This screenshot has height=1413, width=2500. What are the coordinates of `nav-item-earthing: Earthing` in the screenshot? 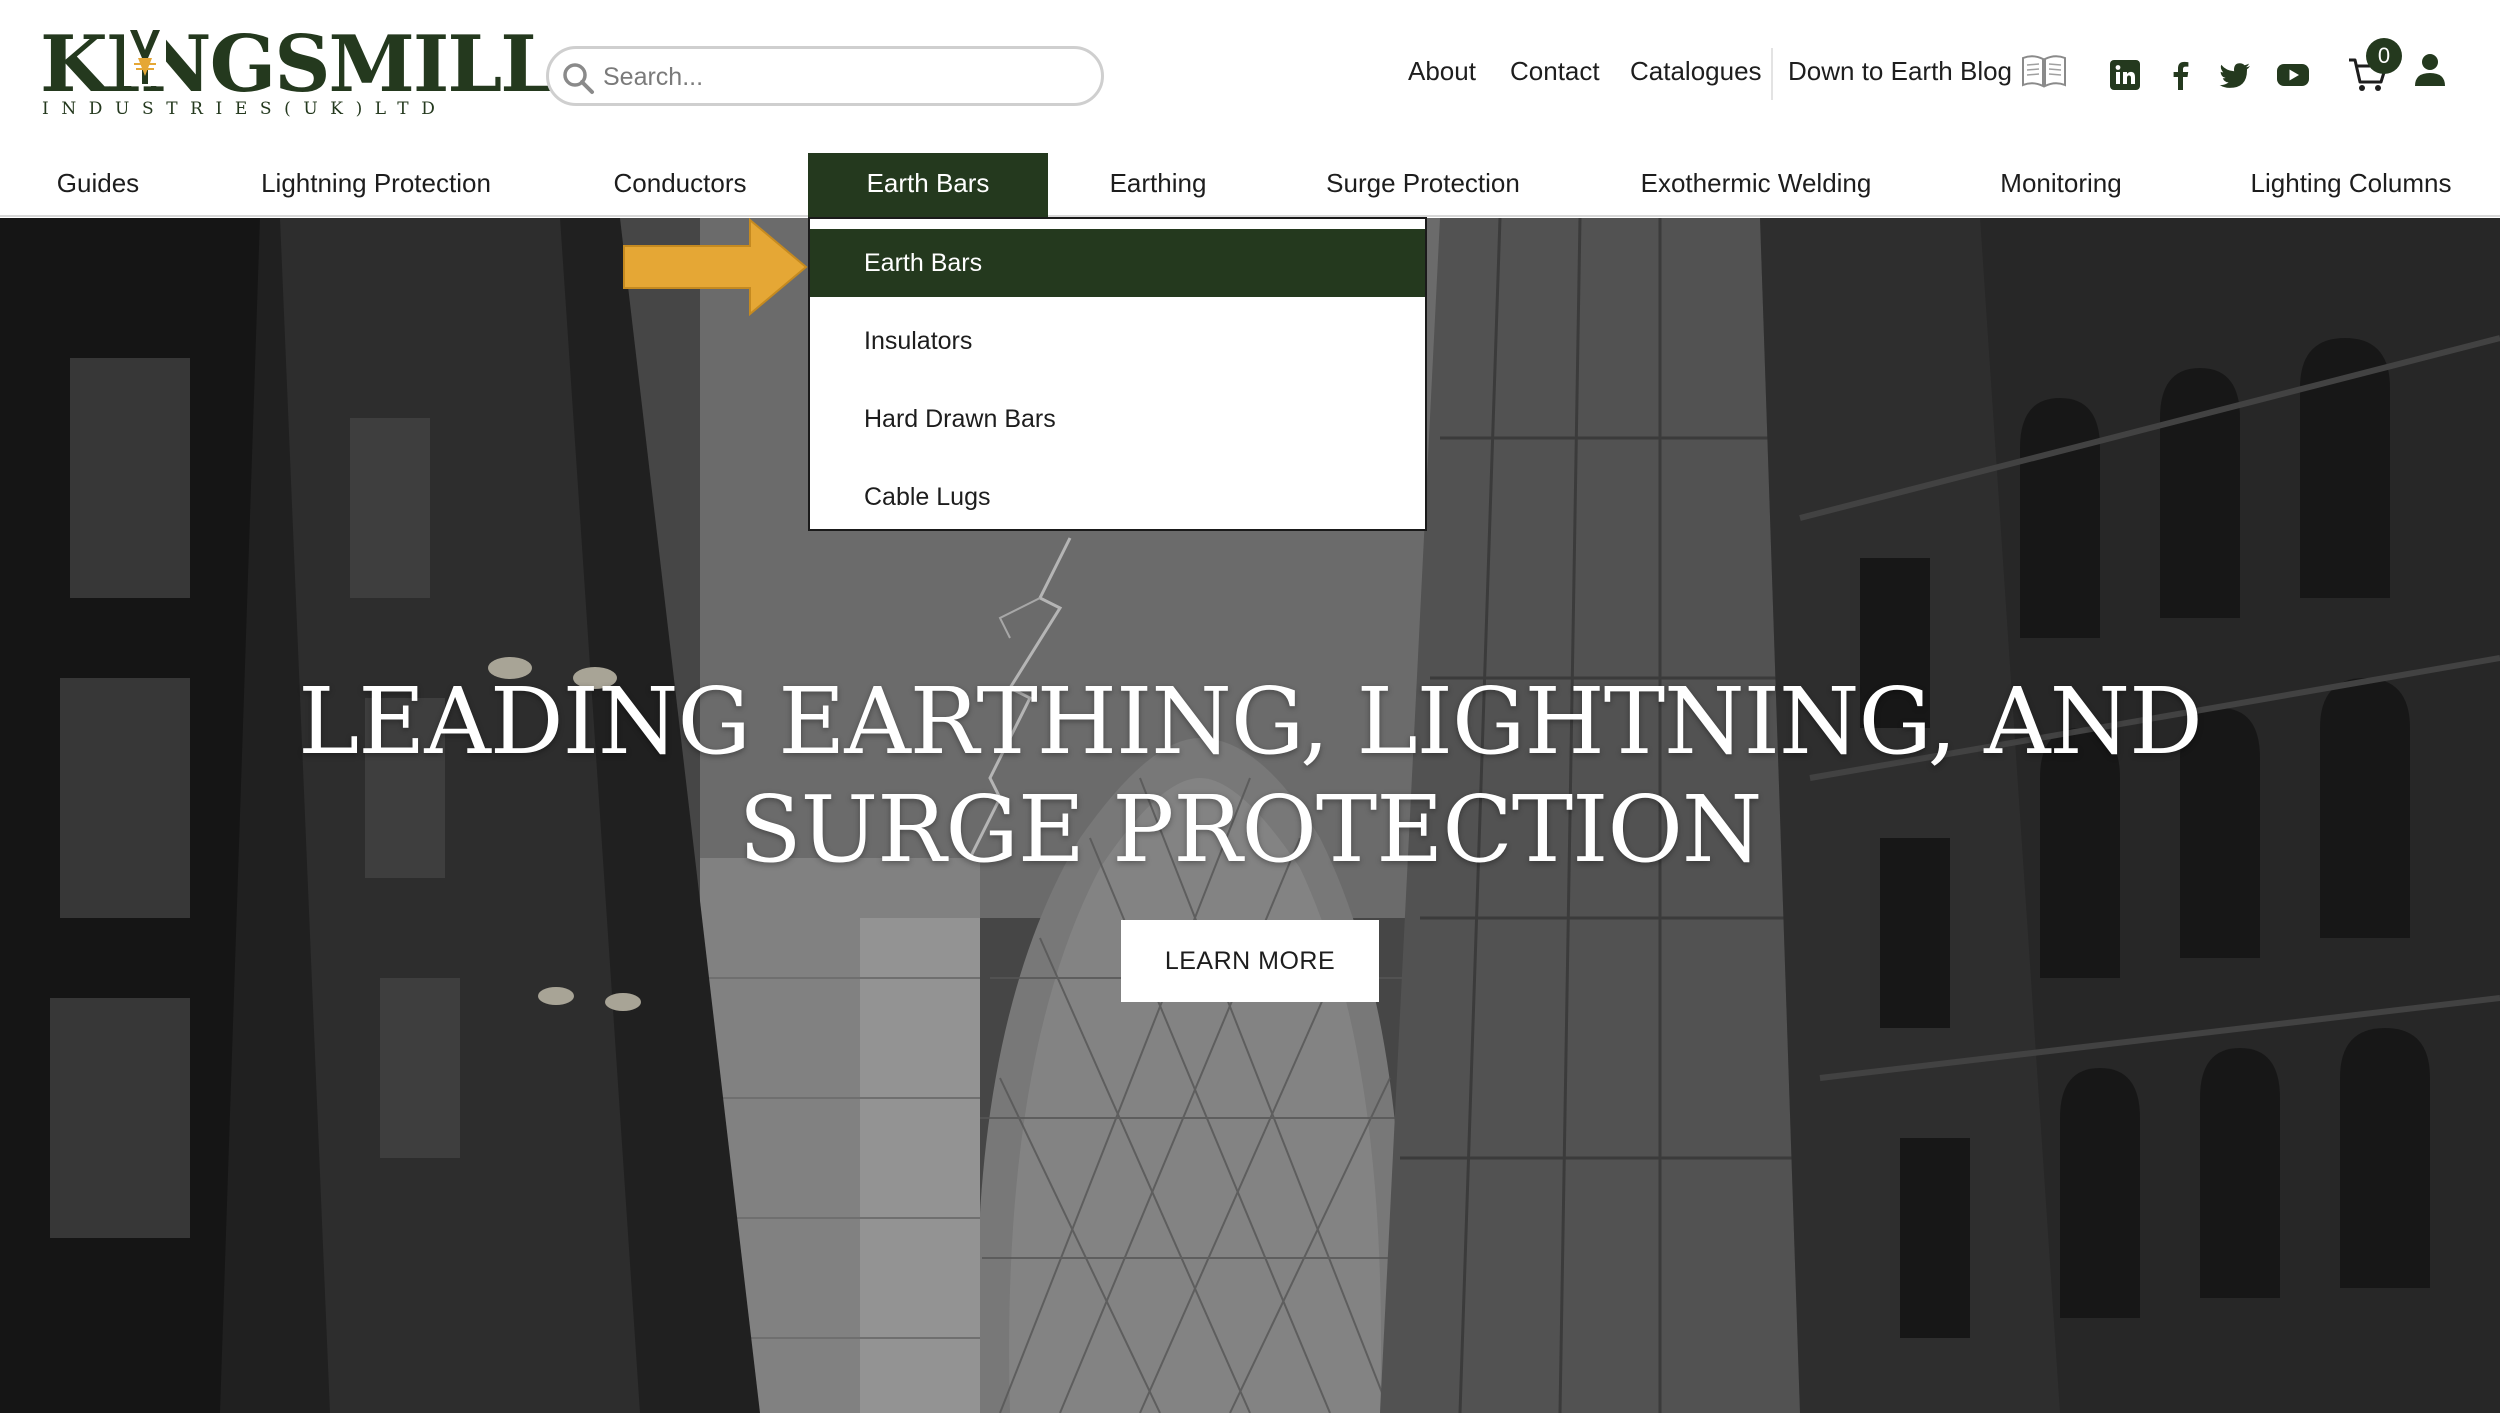 It's located at (1158, 185).